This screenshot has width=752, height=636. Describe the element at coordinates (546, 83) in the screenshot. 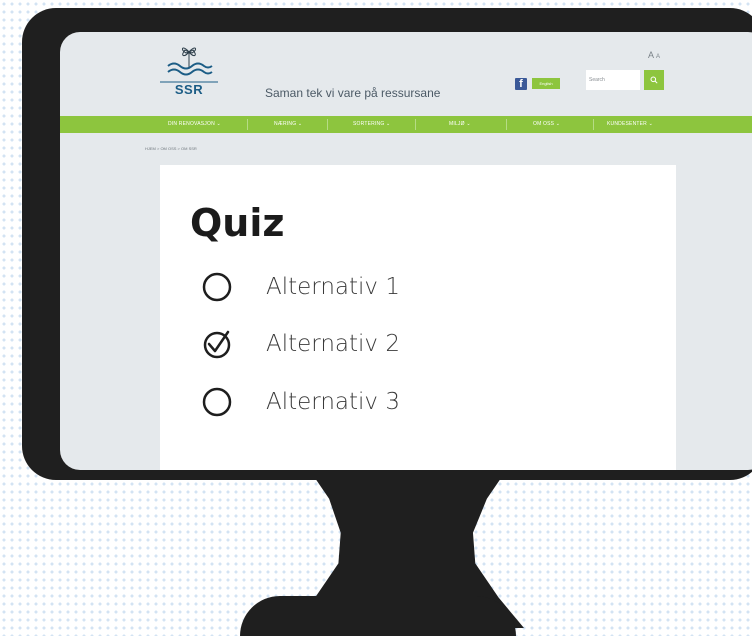

I see `language-button: English` at that location.